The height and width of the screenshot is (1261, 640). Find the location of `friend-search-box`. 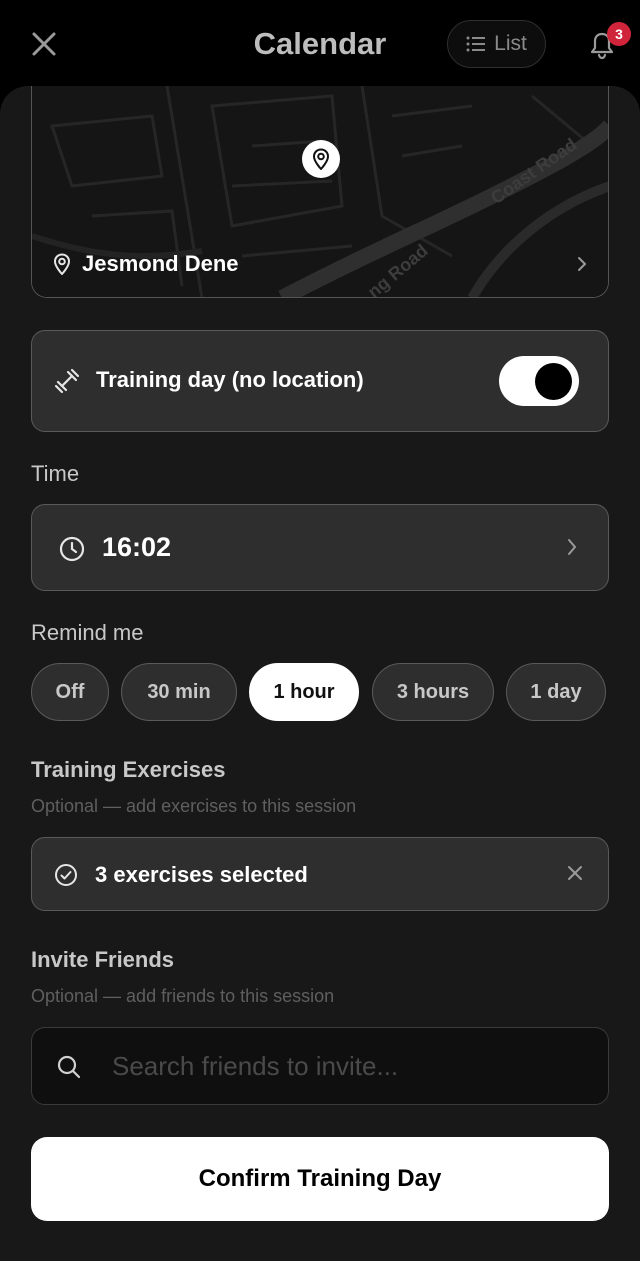

friend-search-box is located at coordinates (320, 1066).